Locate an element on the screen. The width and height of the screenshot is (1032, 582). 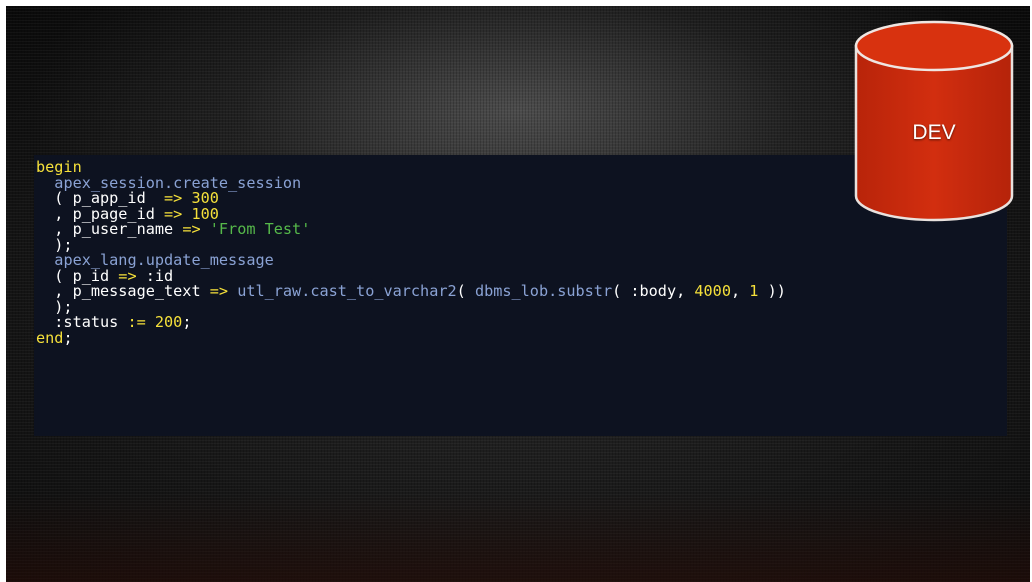
code-token: end is located at coordinates (50, 337).